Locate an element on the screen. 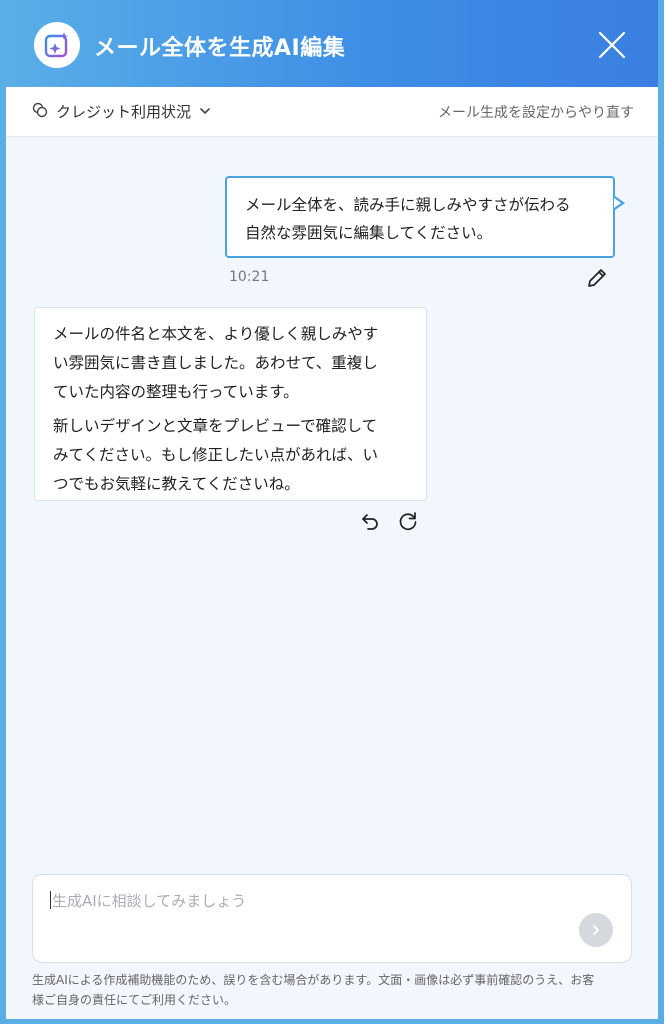  refresh-icon is located at coordinates (408, 521).